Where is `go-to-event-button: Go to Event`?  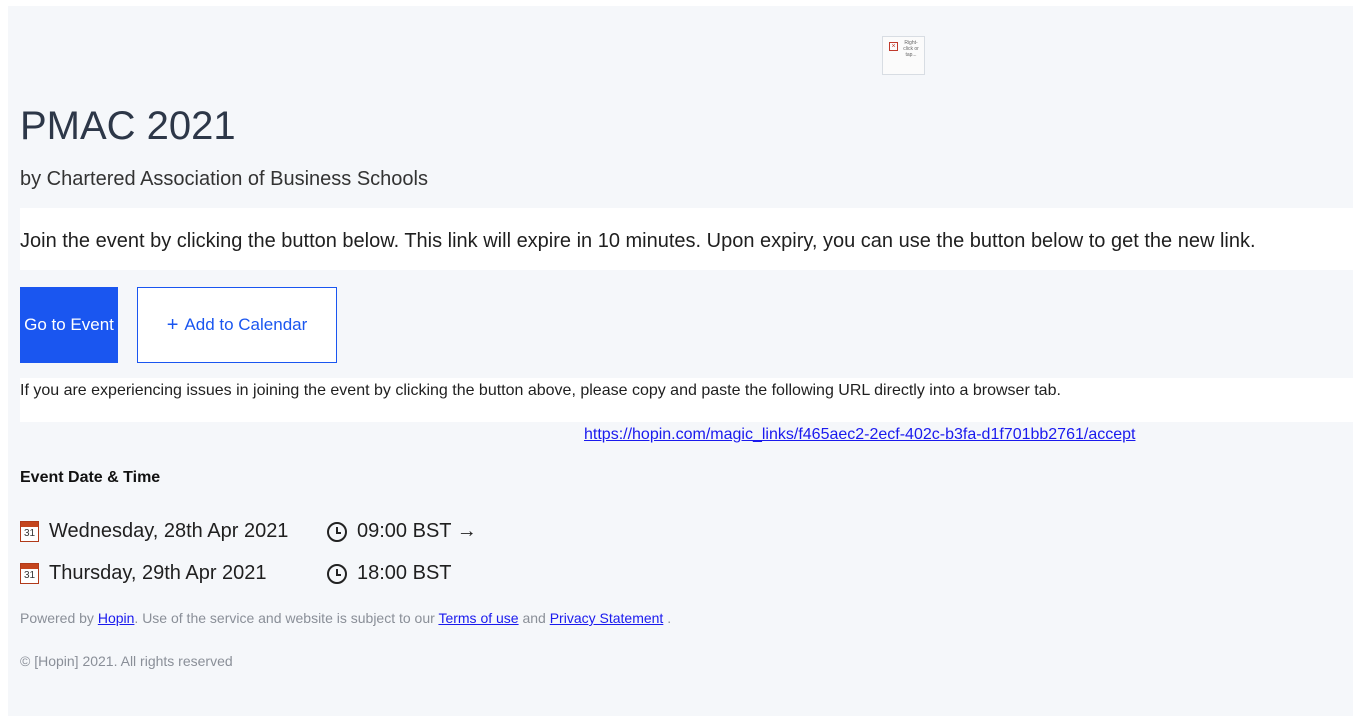
go-to-event-button: Go to Event is located at coordinates (69, 325).